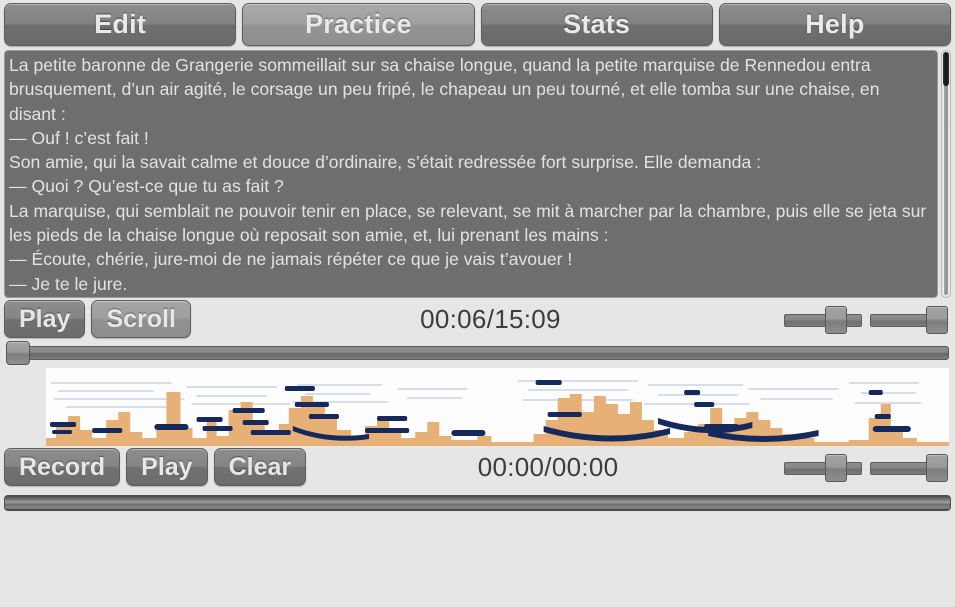  I want to click on record-time-display: 00:00/00:00, so click(548, 466).